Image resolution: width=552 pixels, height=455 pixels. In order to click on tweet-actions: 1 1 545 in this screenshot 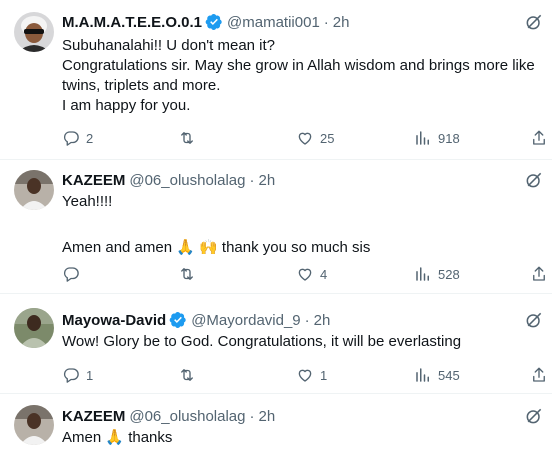, I will do `click(304, 375)`.